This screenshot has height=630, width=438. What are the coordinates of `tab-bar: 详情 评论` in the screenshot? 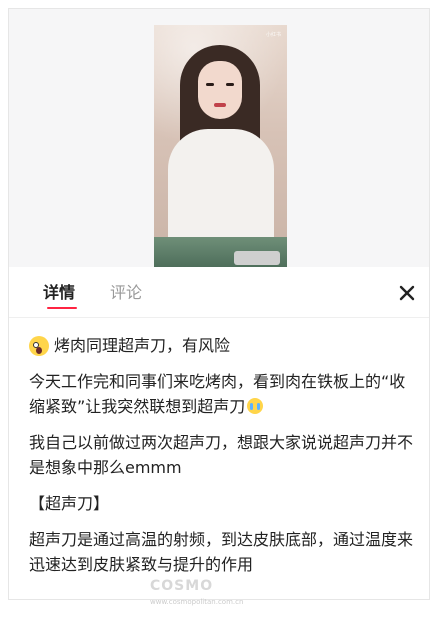 It's located at (219, 292).